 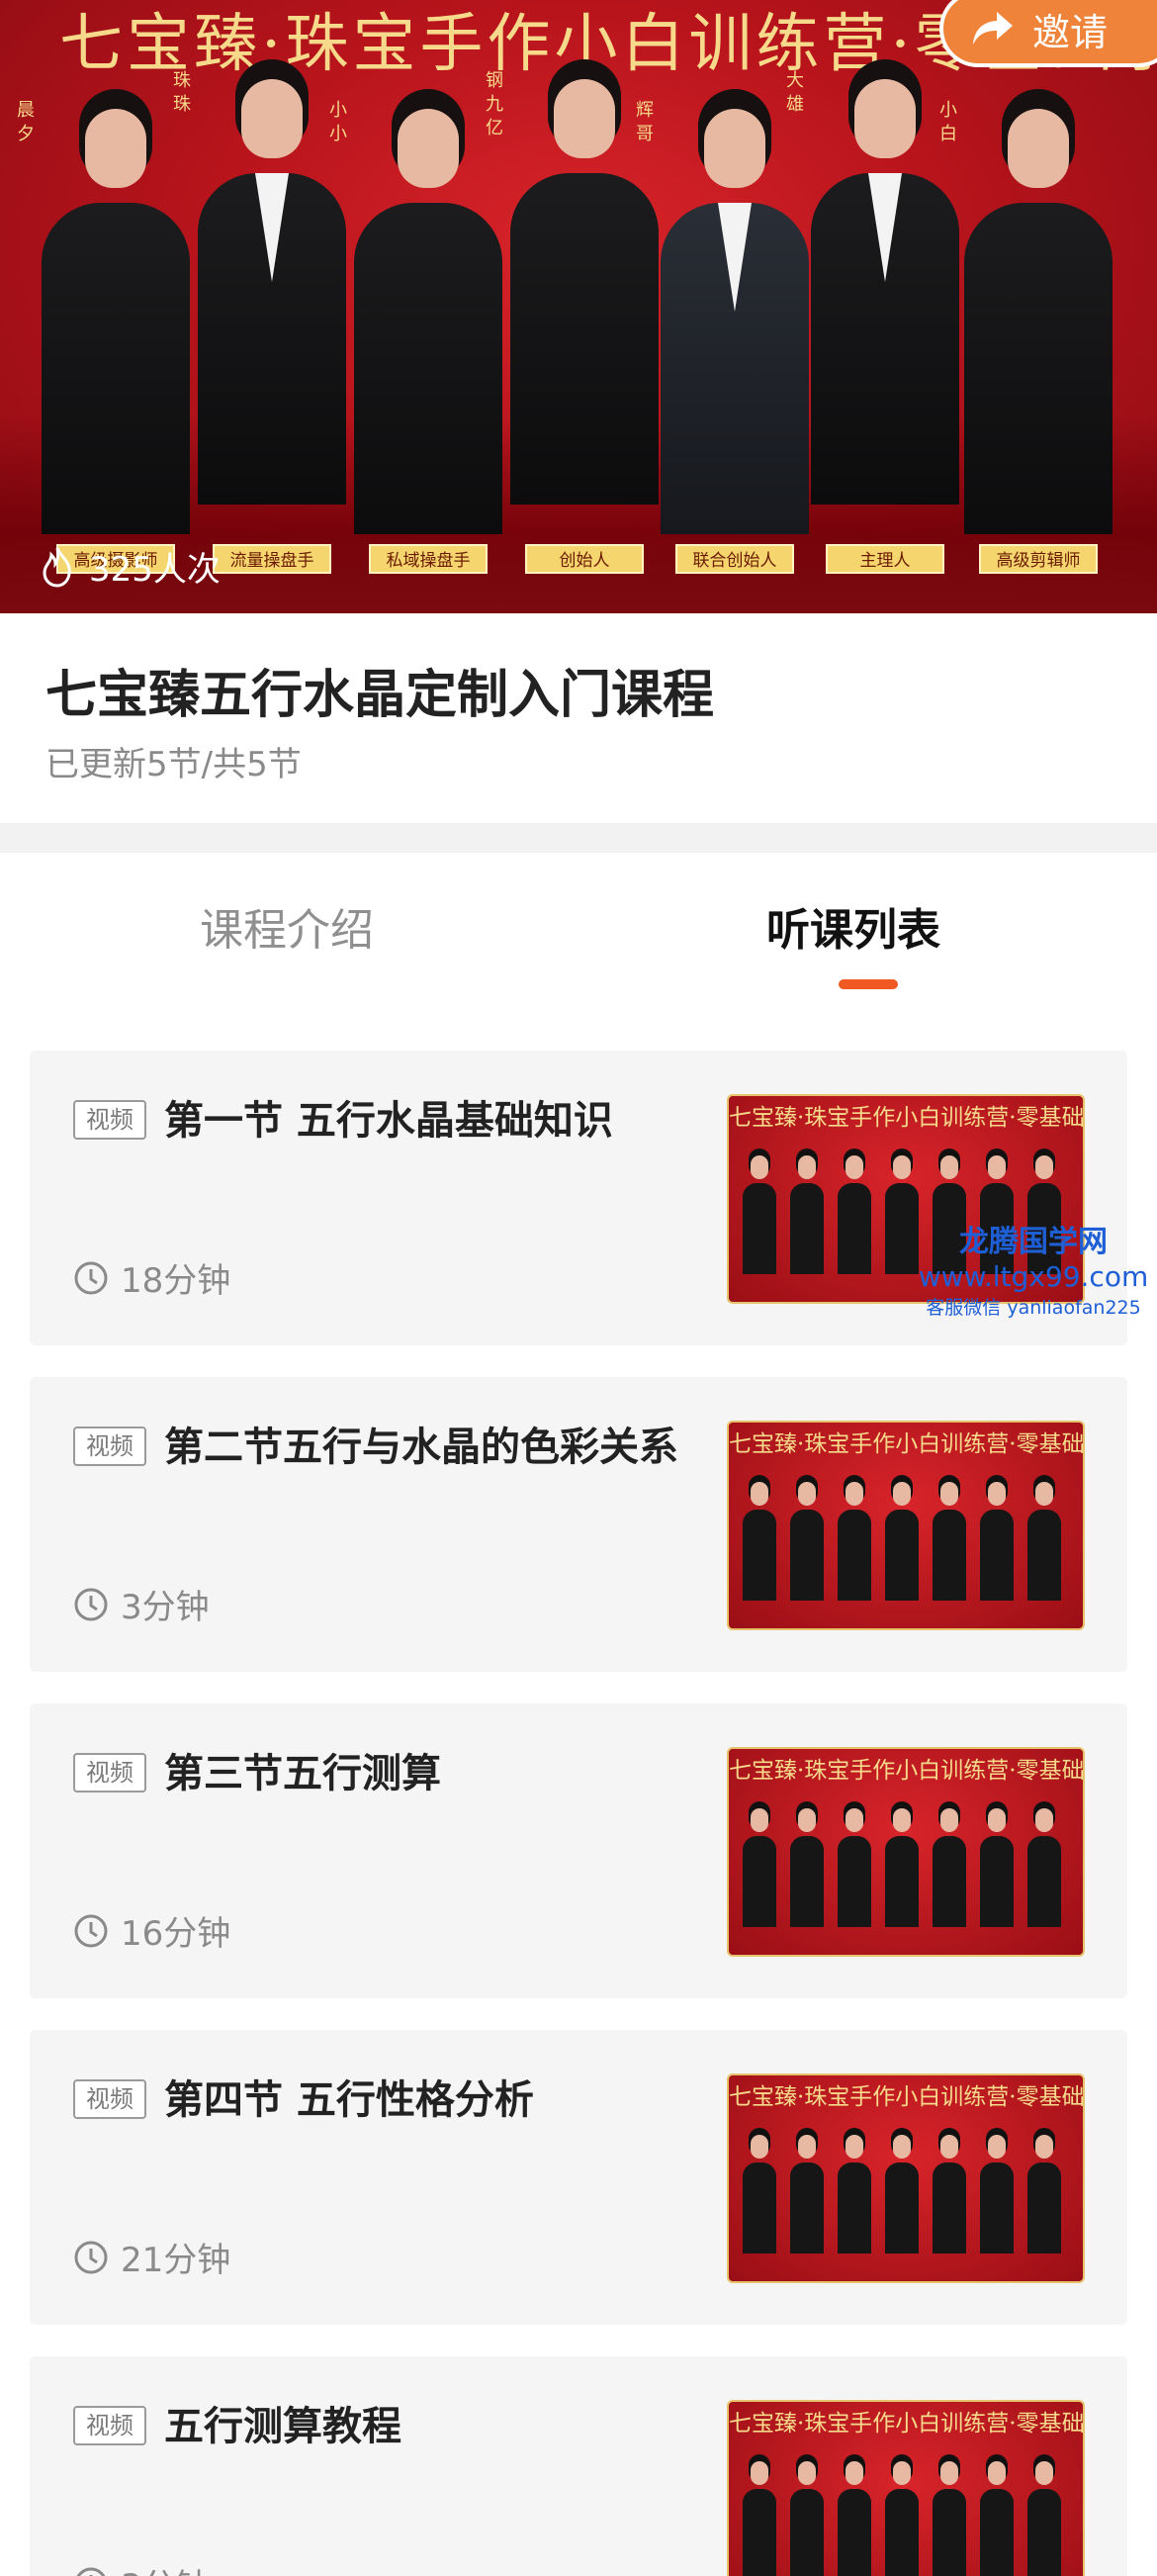 What do you see at coordinates (57, 567) in the screenshot?
I see `flame-icon` at bounding box center [57, 567].